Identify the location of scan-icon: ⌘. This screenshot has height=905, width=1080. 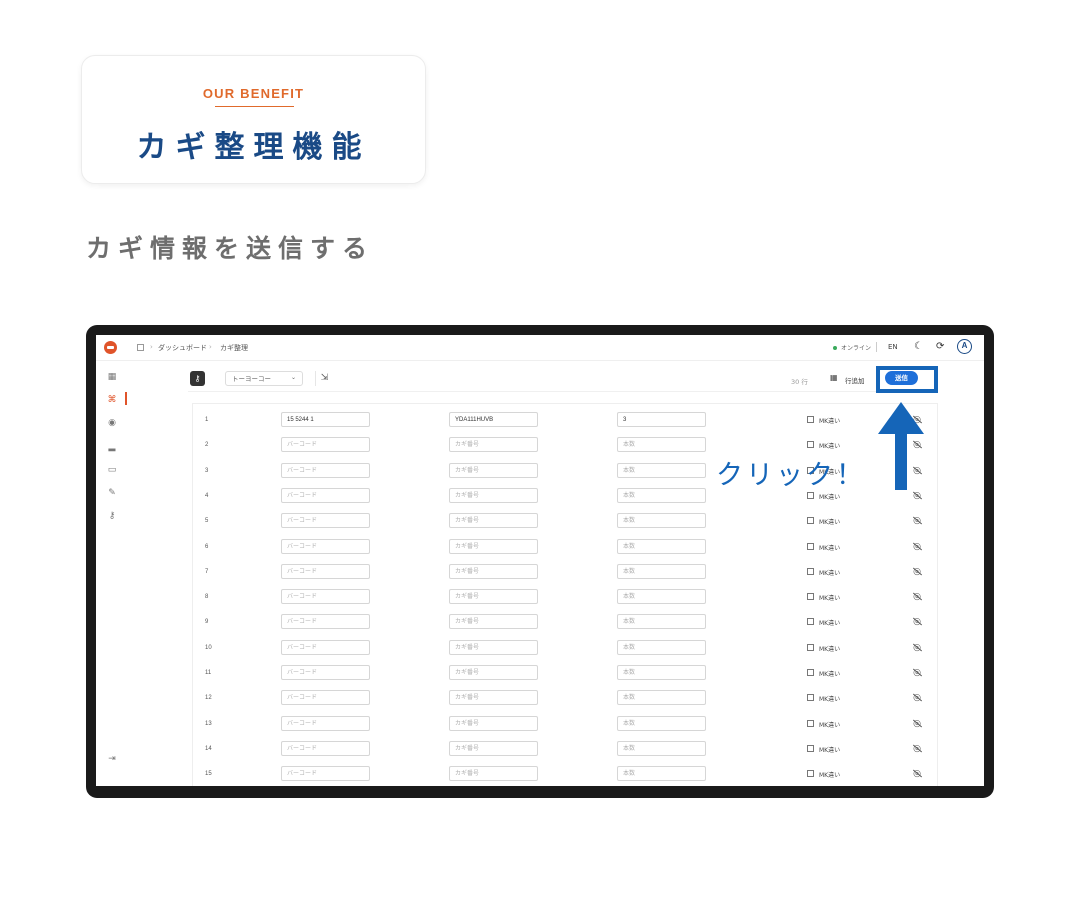
(112, 400).